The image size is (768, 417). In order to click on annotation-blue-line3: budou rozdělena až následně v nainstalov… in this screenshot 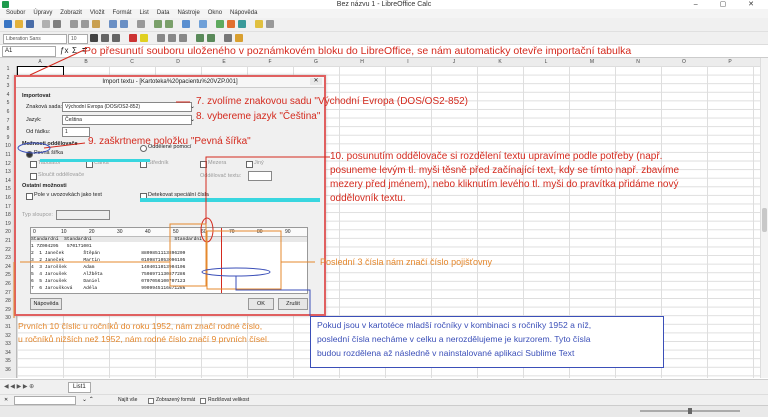, I will do `click(446, 353)`.